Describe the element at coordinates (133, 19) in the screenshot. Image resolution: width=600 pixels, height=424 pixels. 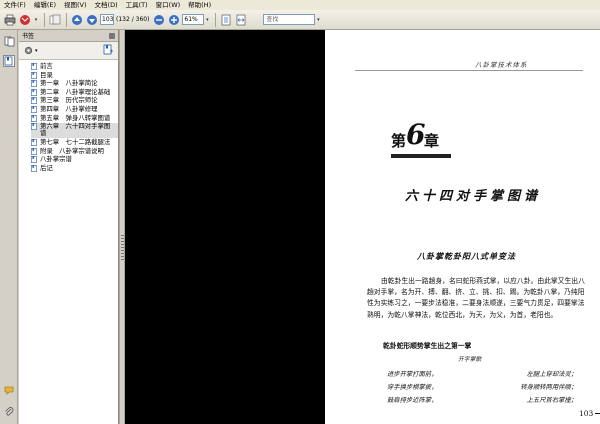
I see `page-total-label: (132 / 360)` at that location.